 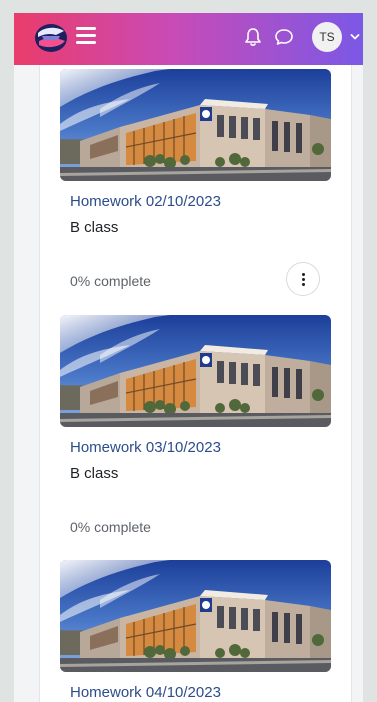 What do you see at coordinates (188, 39) in the screenshot?
I see `top-navbar: TS` at bounding box center [188, 39].